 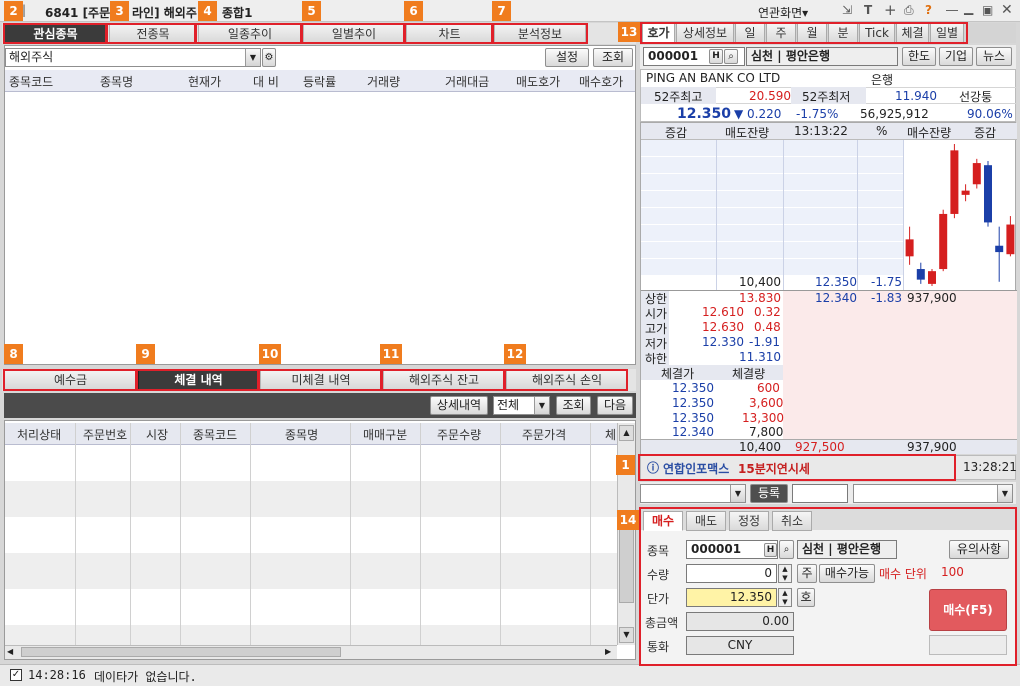 What do you see at coordinates (952, 572) in the screenshot?
I see `buy-unit-value: 100` at bounding box center [952, 572].